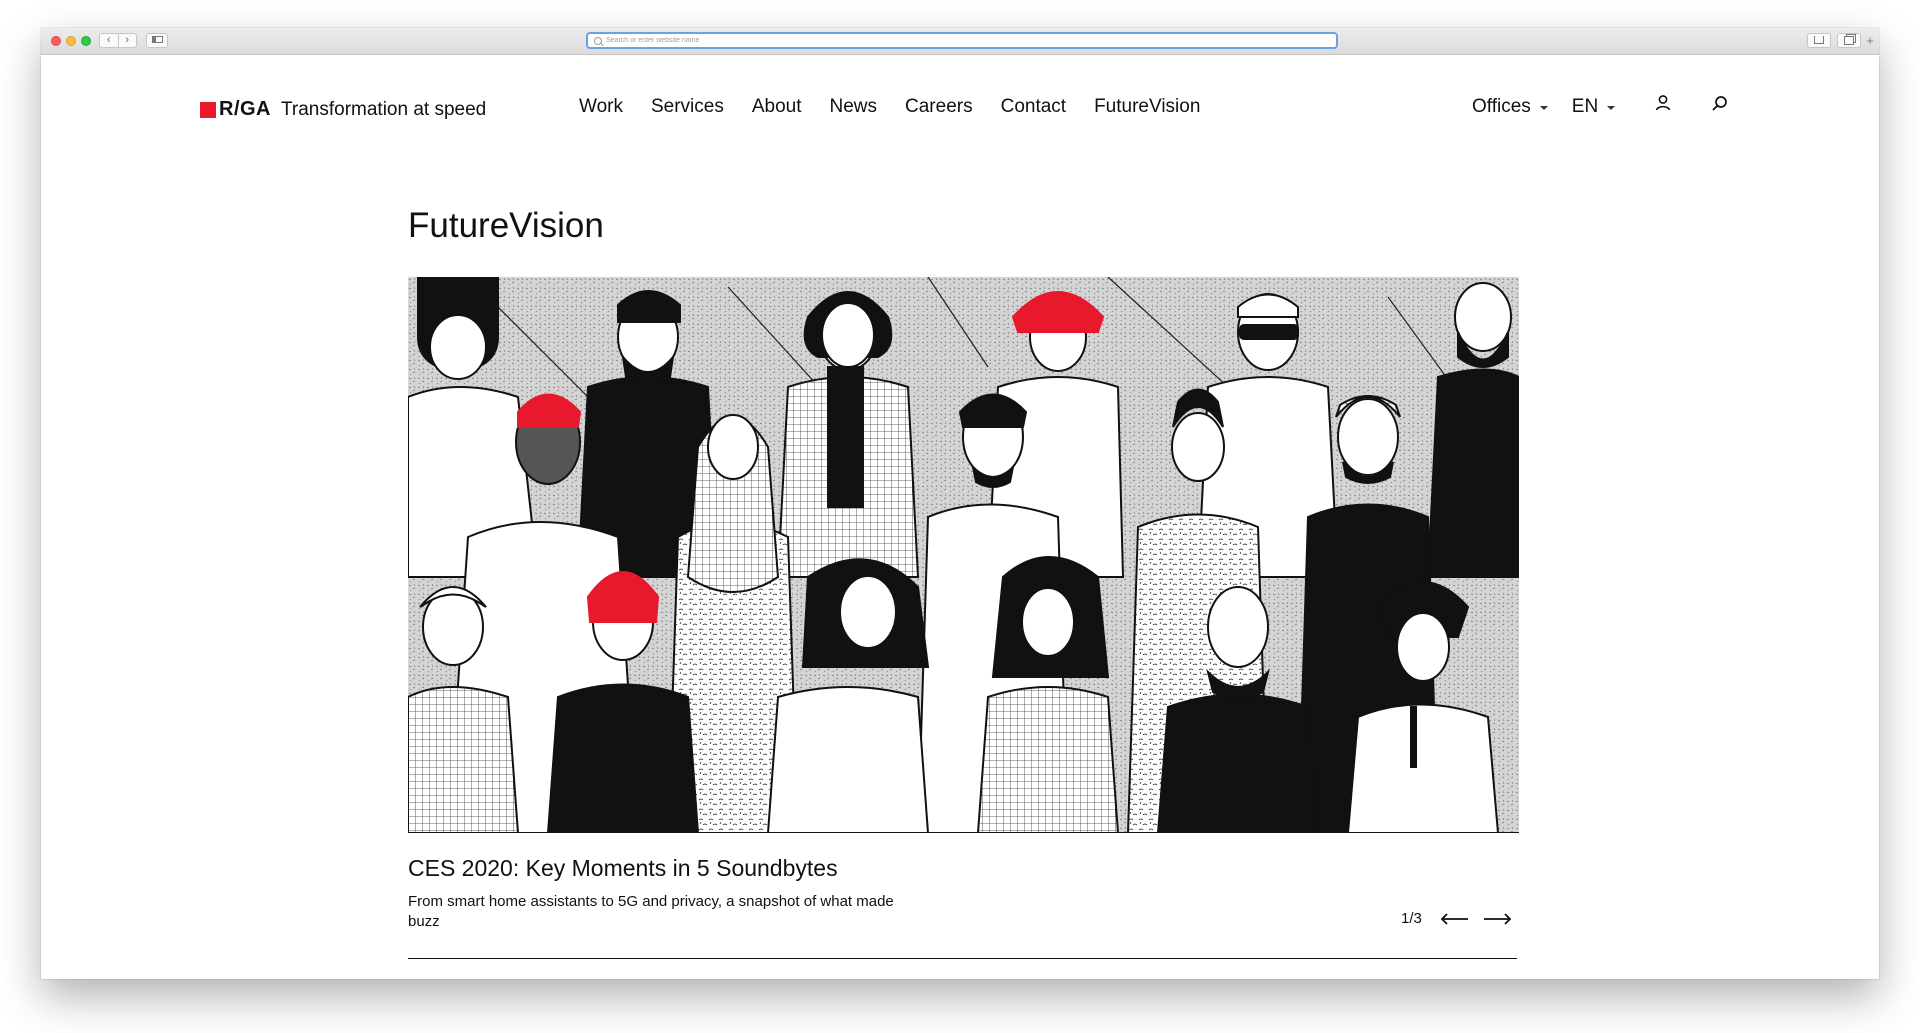  Describe the element at coordinates (1663, 103) in the screenshot. I see `user-icon` at that location.